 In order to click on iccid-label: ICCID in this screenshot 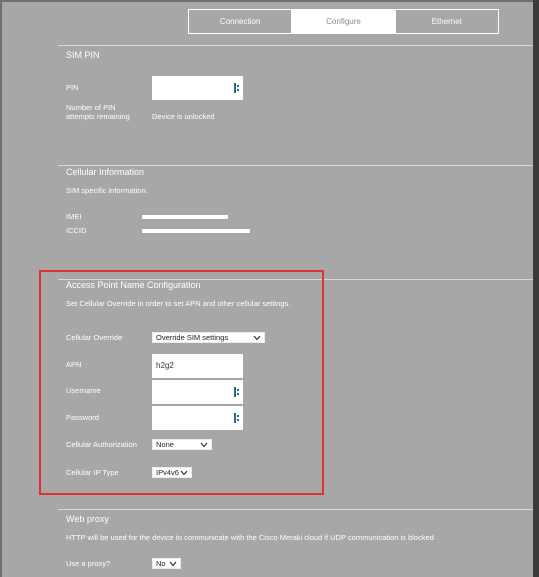, I will do `click(76, 230)`.